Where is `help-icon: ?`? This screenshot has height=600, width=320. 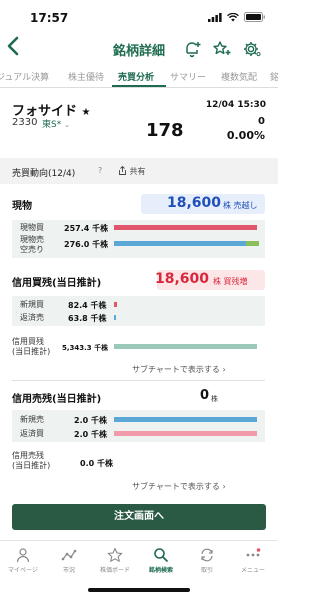 help-icon: ? is located at coordinates (100, 170).